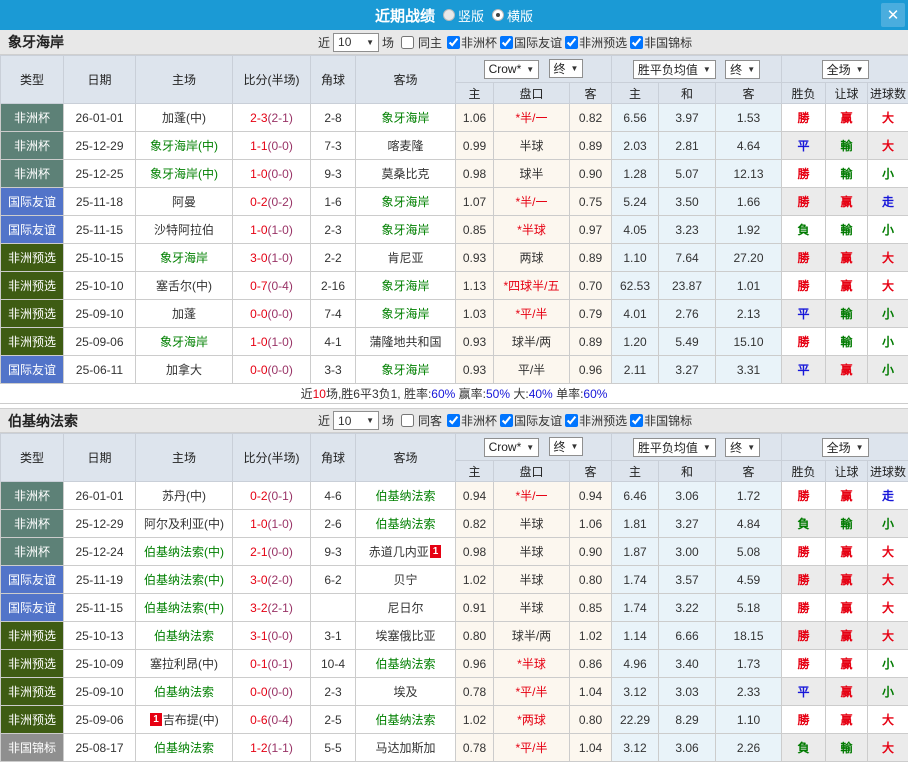 The width and height of the screenshot is (908, 762). I want to click on home-team: 塞舌尔(中), so click(184, 286).